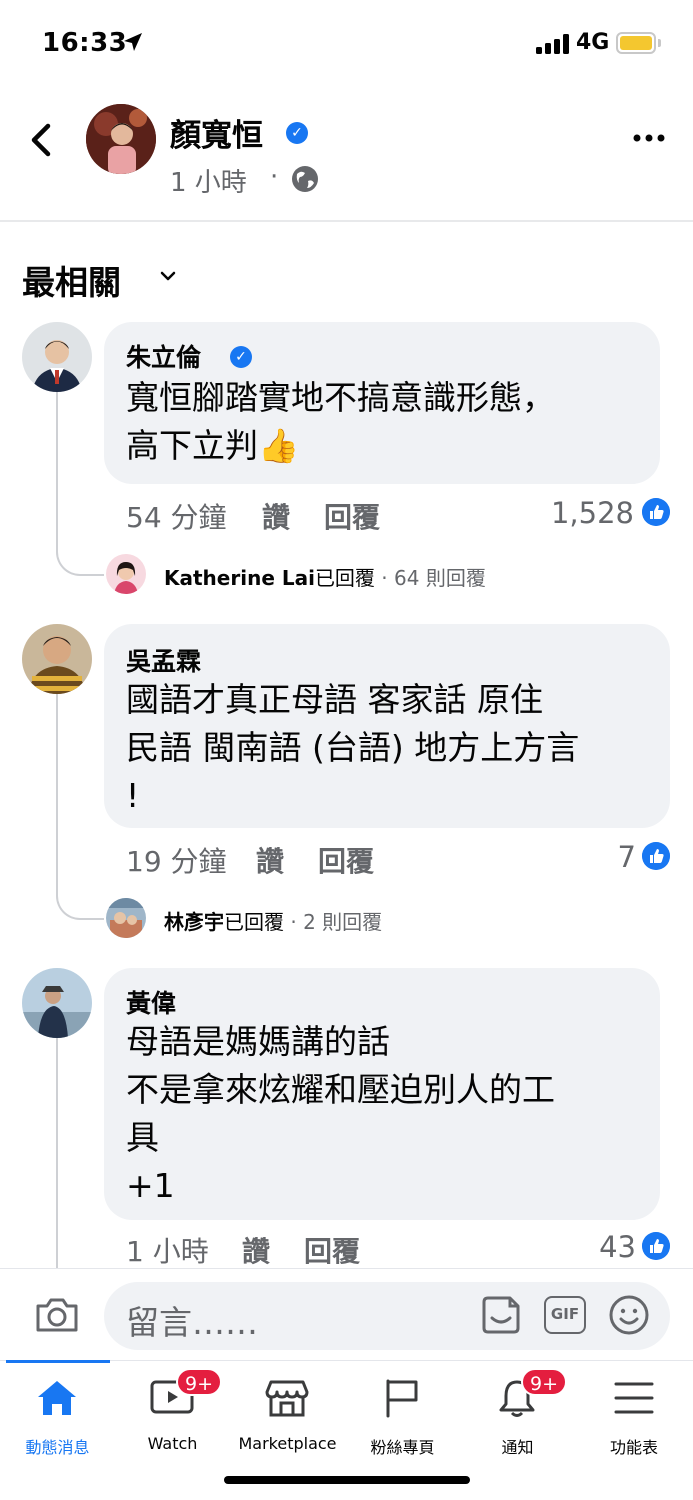 The image size is (693, 1500). Describe the element at coordinates (71, 280) in the screenshot. I see `comment-sort-dropdown: 最相關` at that location.